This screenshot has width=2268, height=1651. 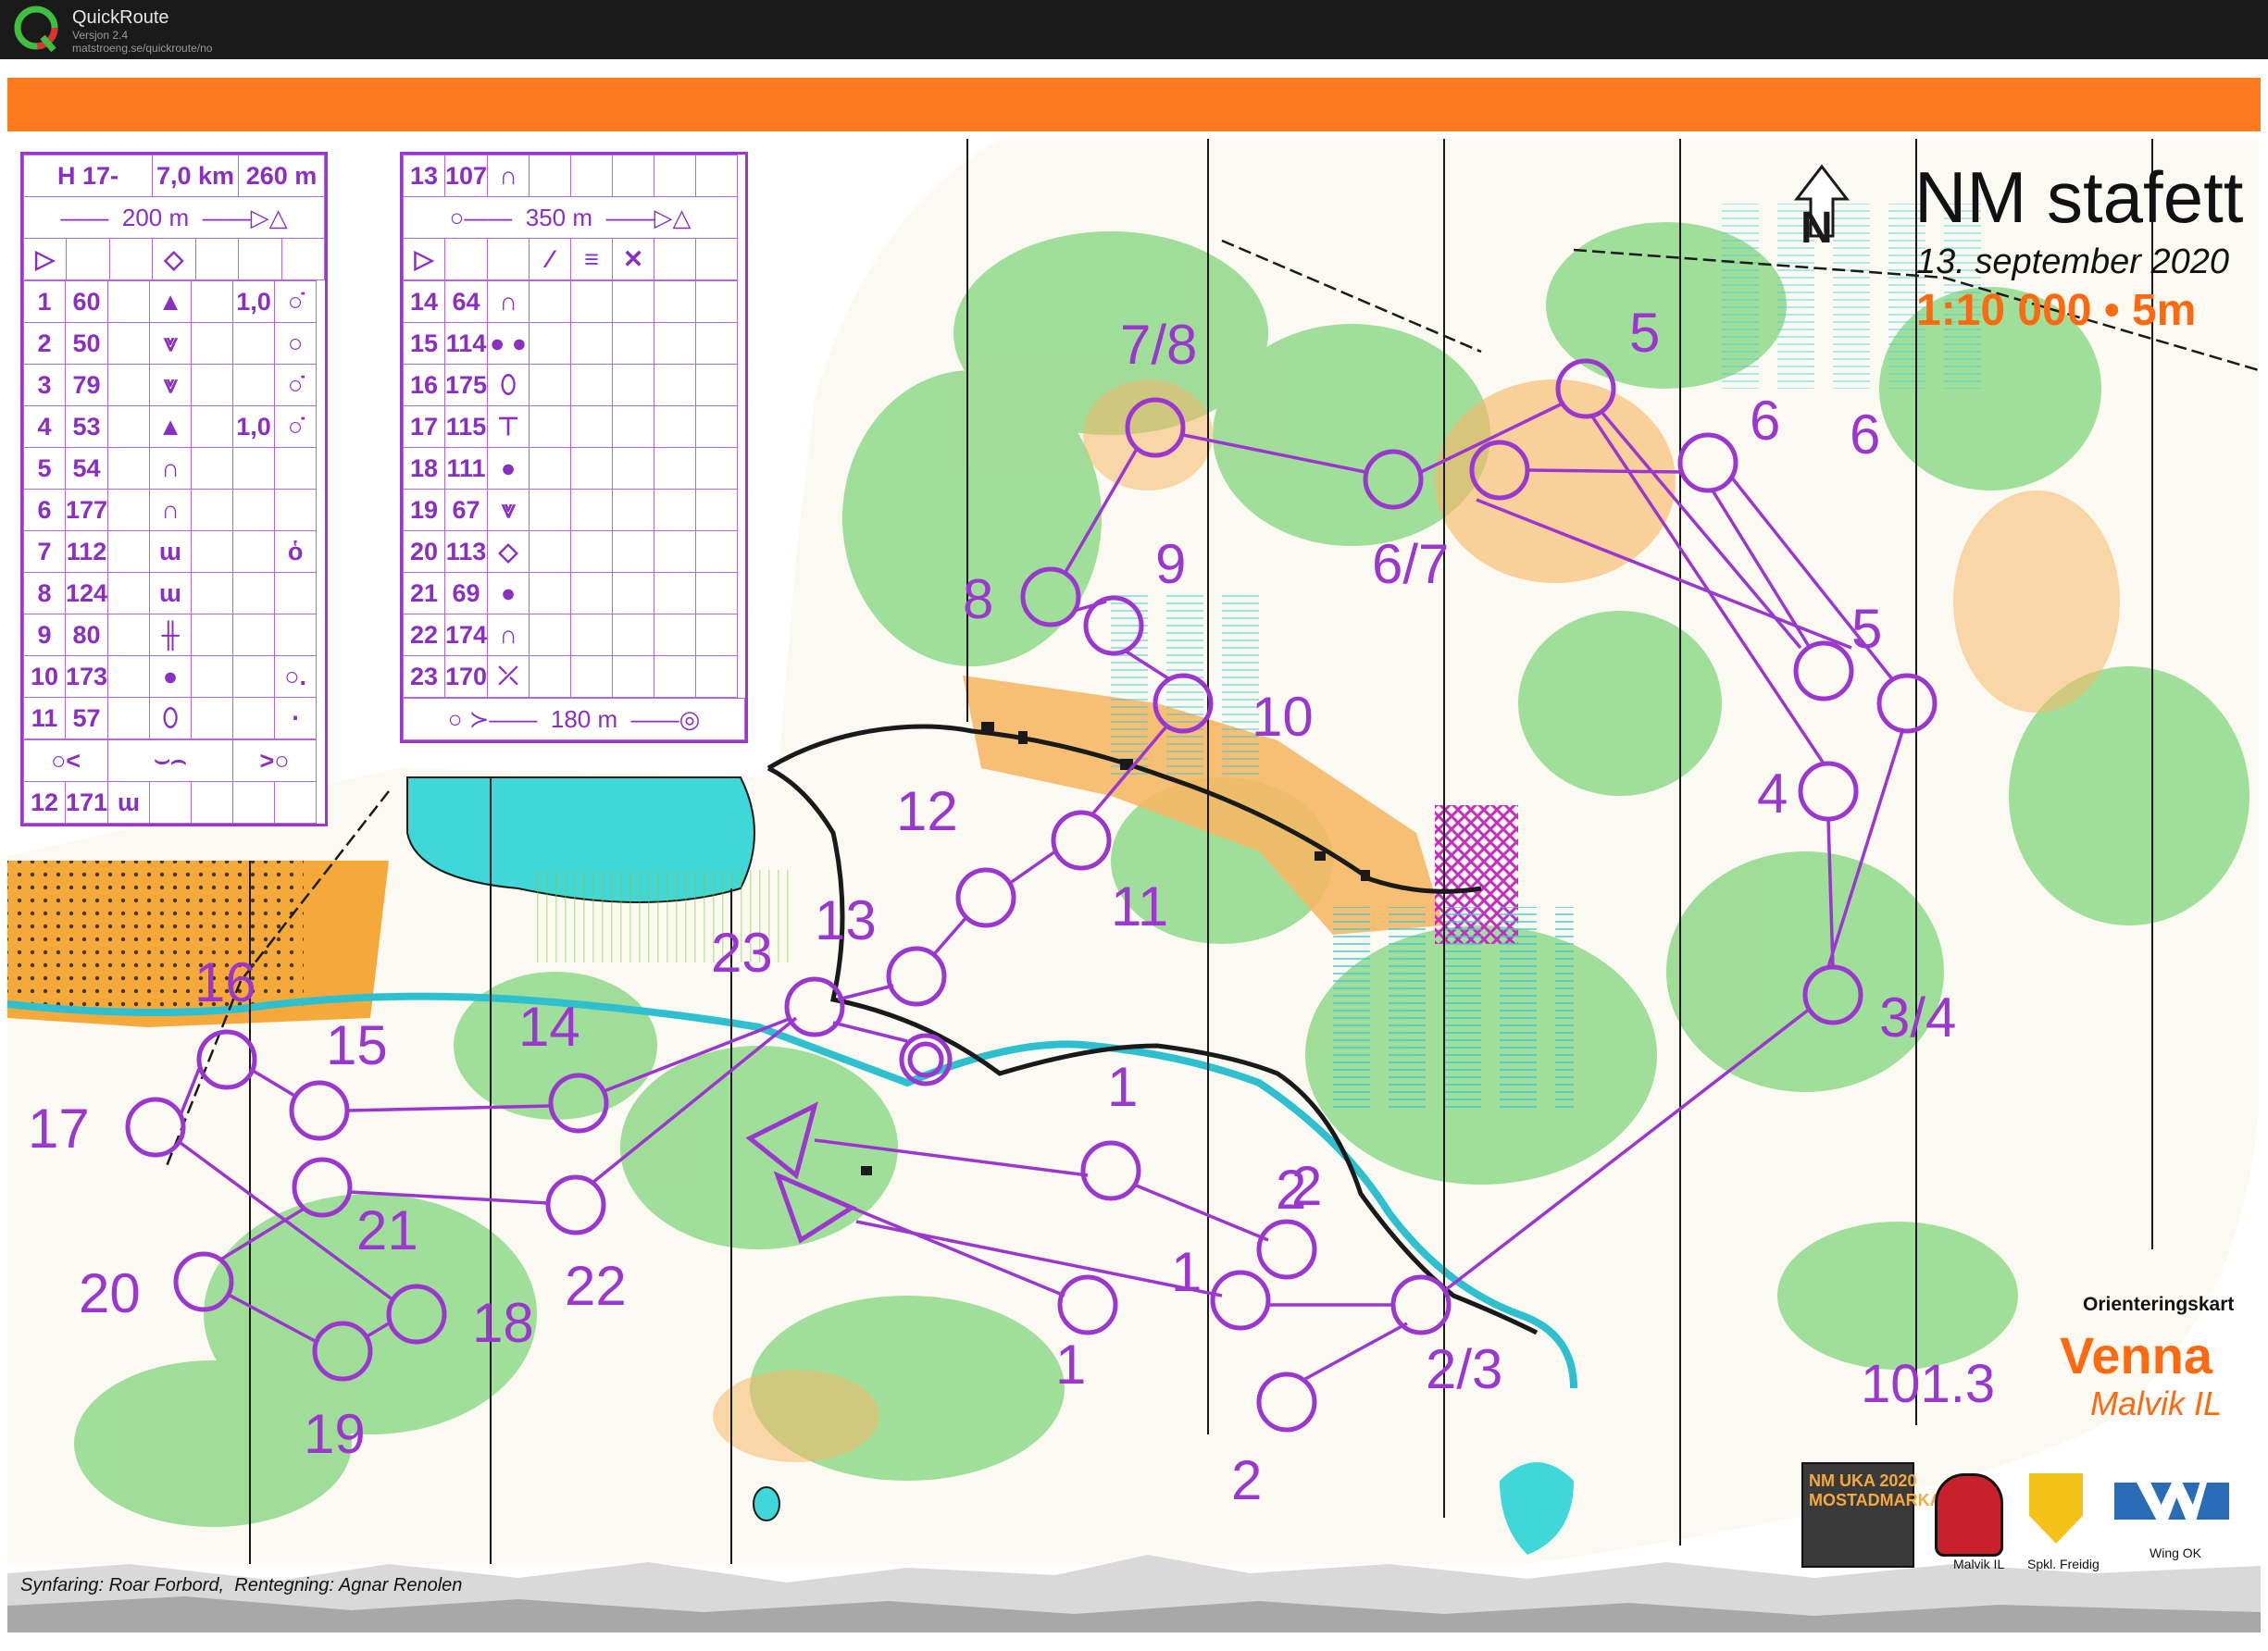 What do you see at coordinates (1122, 1087) in the screenshot?
I see `control-number-label: 1` at bounding box center [1122, 1087].